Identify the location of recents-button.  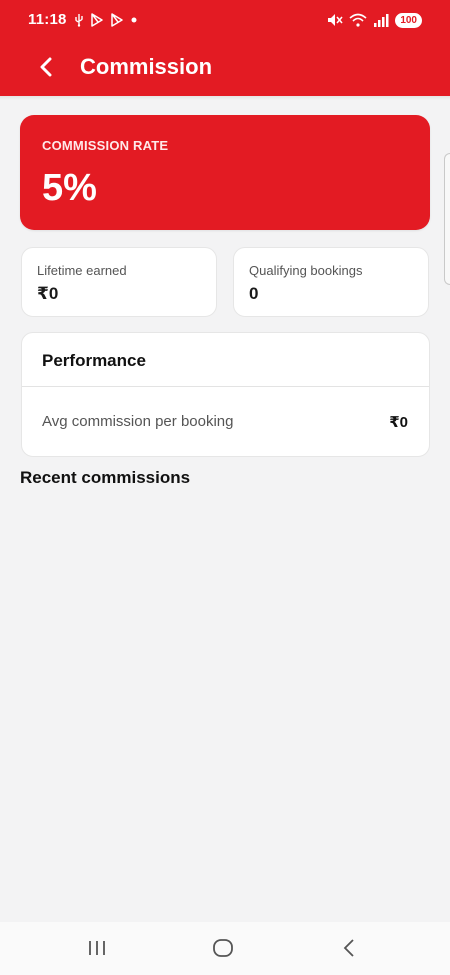
(97, 948).